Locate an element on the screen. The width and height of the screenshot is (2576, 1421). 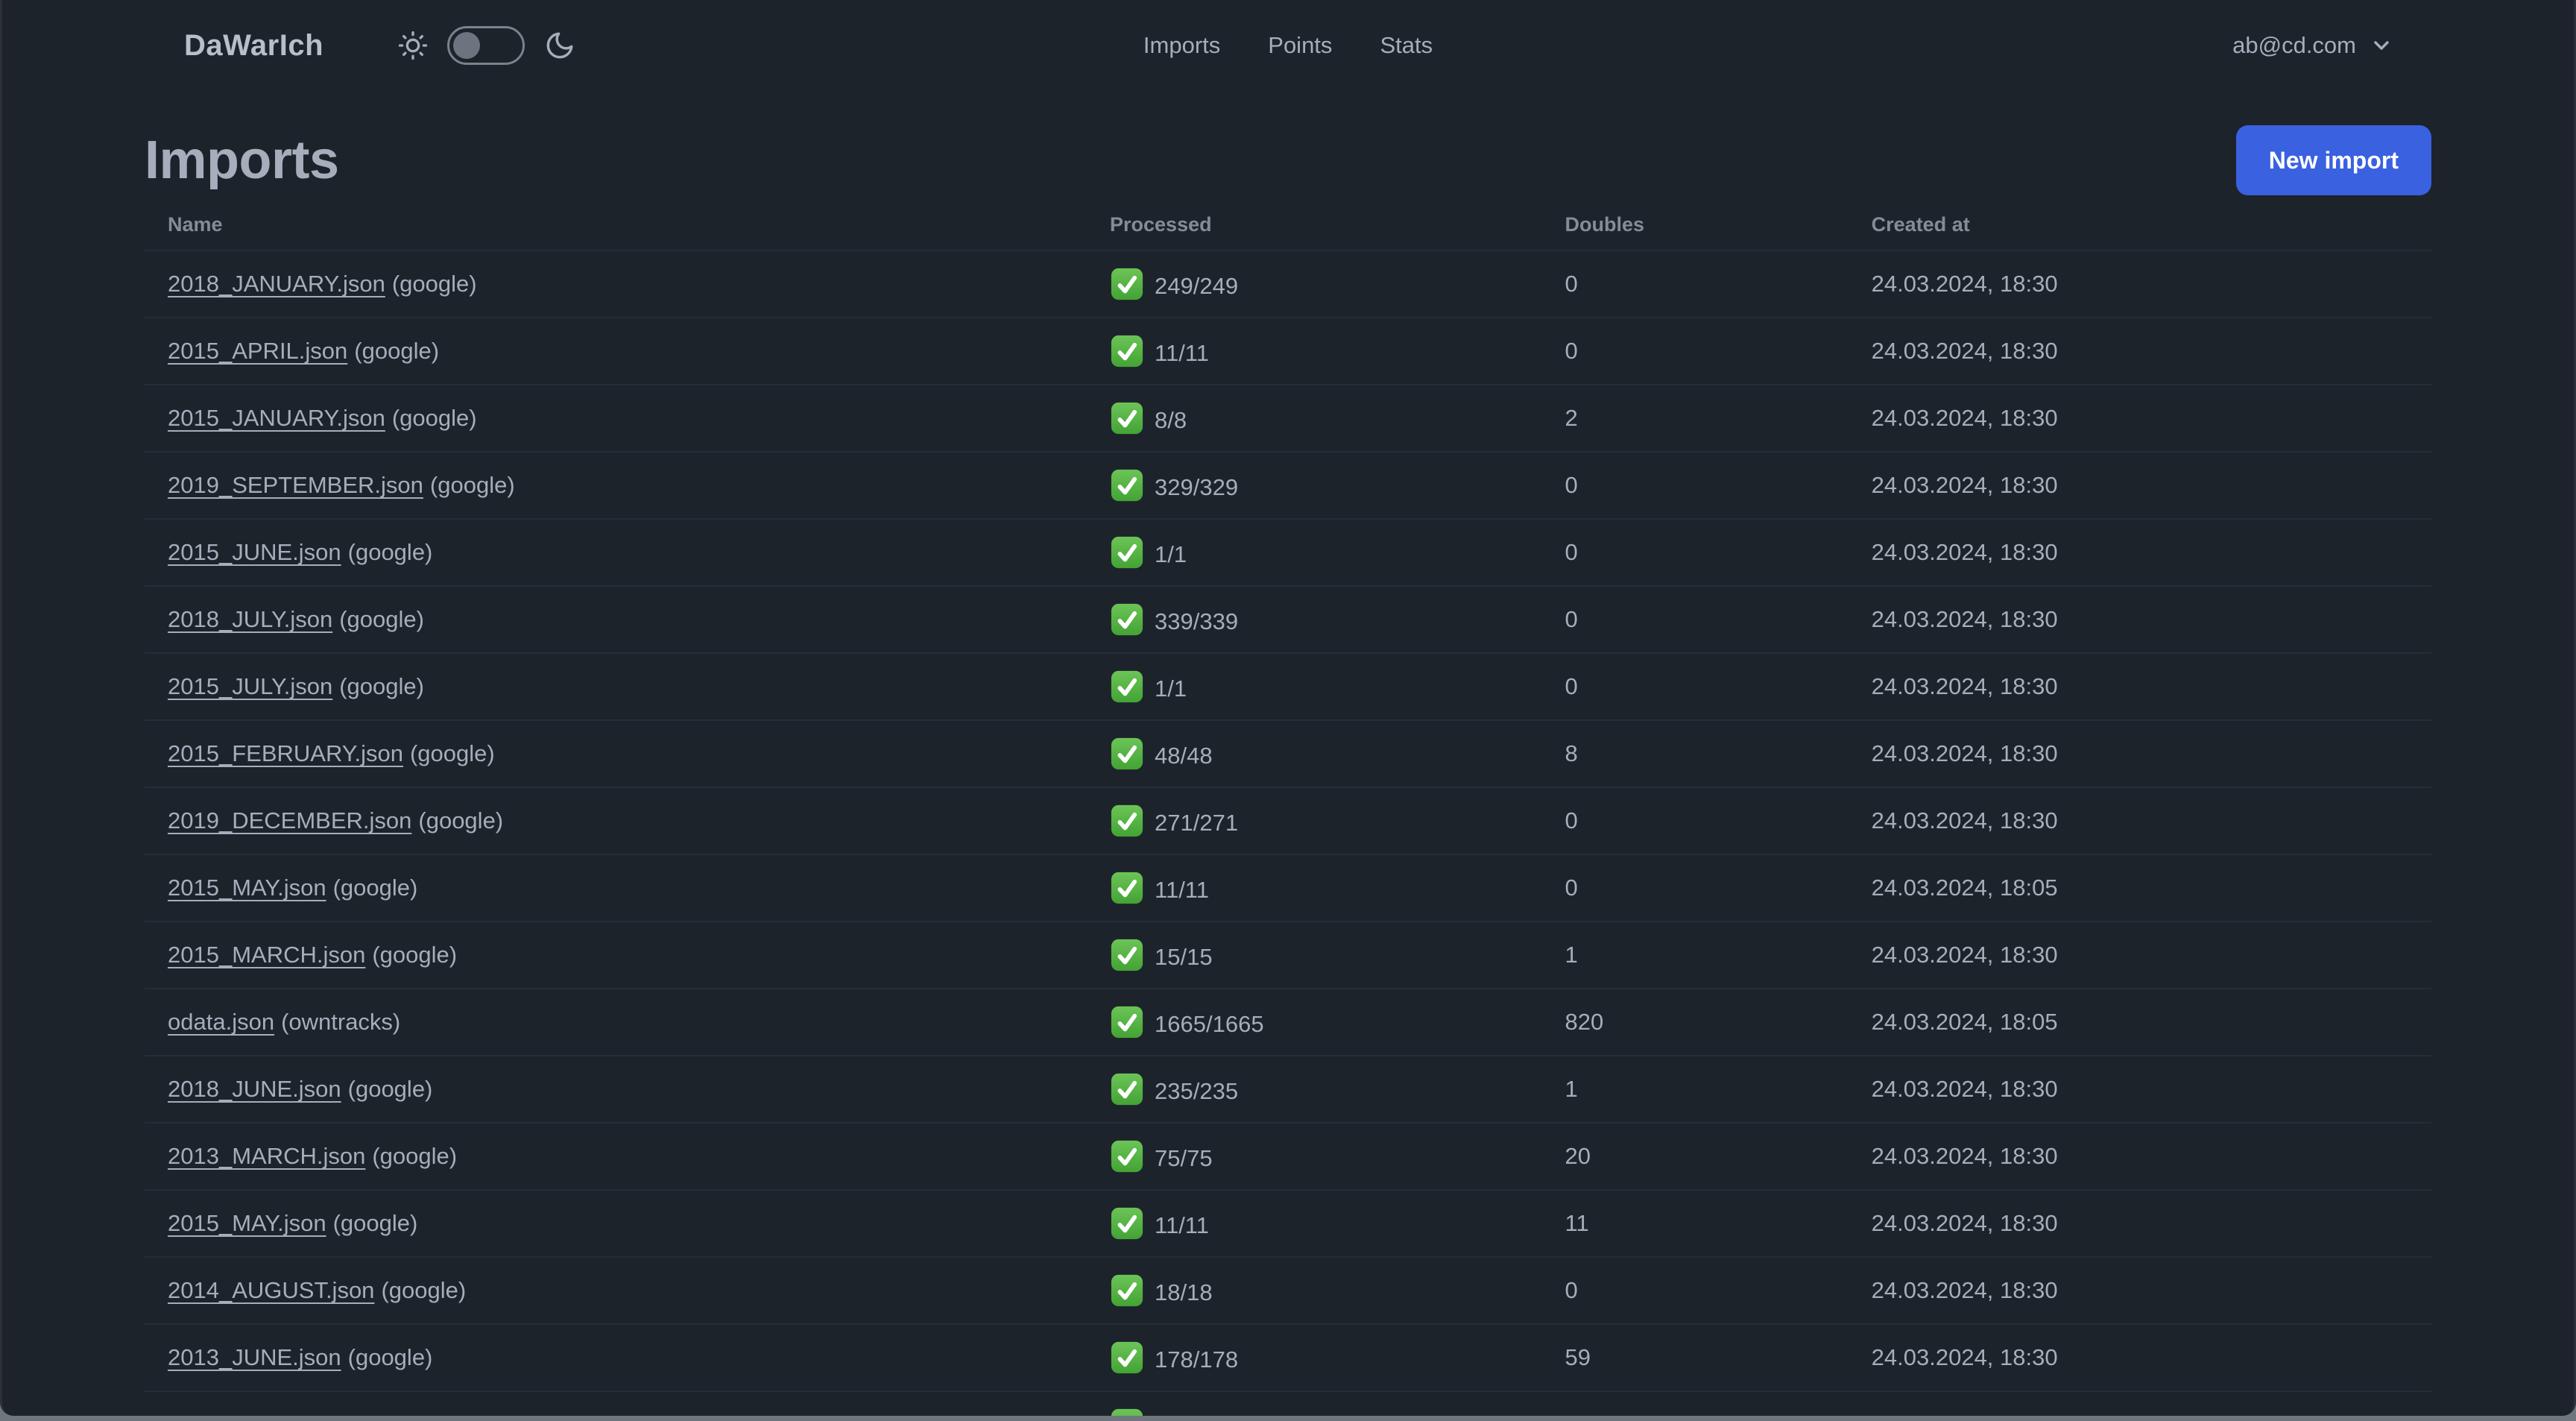
processed-cell: 75/75 is located at coordinates (1315, 1157).